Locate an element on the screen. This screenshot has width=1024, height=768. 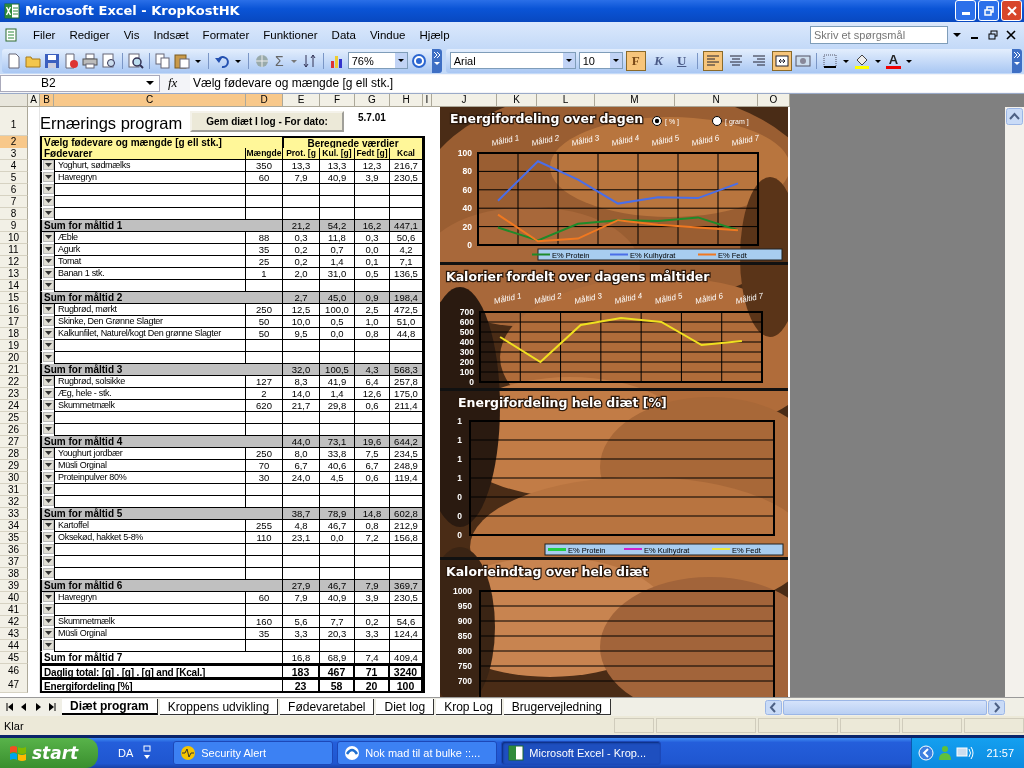
sheet-tab: Kroppens udvikling is located at coordinates (219, 707).